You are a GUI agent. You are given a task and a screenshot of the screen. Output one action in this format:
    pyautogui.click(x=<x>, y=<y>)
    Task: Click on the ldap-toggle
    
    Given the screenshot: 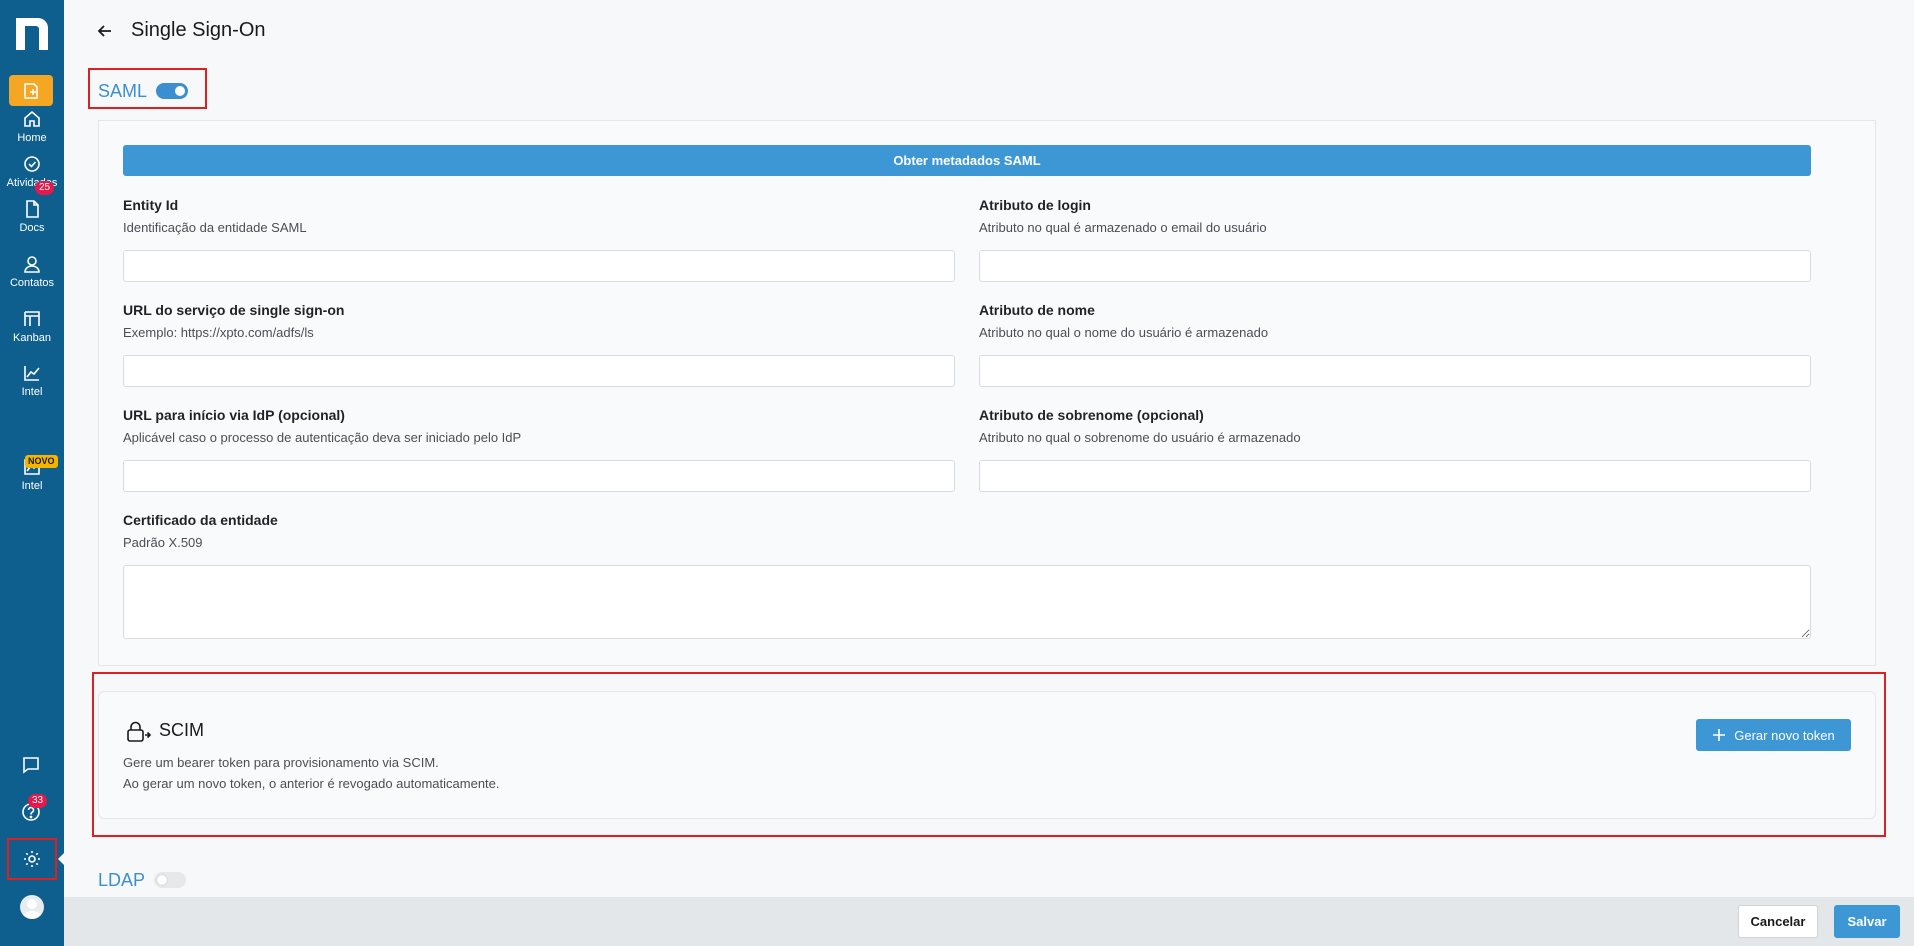 What is the action you would take?
    pyautogui.click(x=170, y=880)
    